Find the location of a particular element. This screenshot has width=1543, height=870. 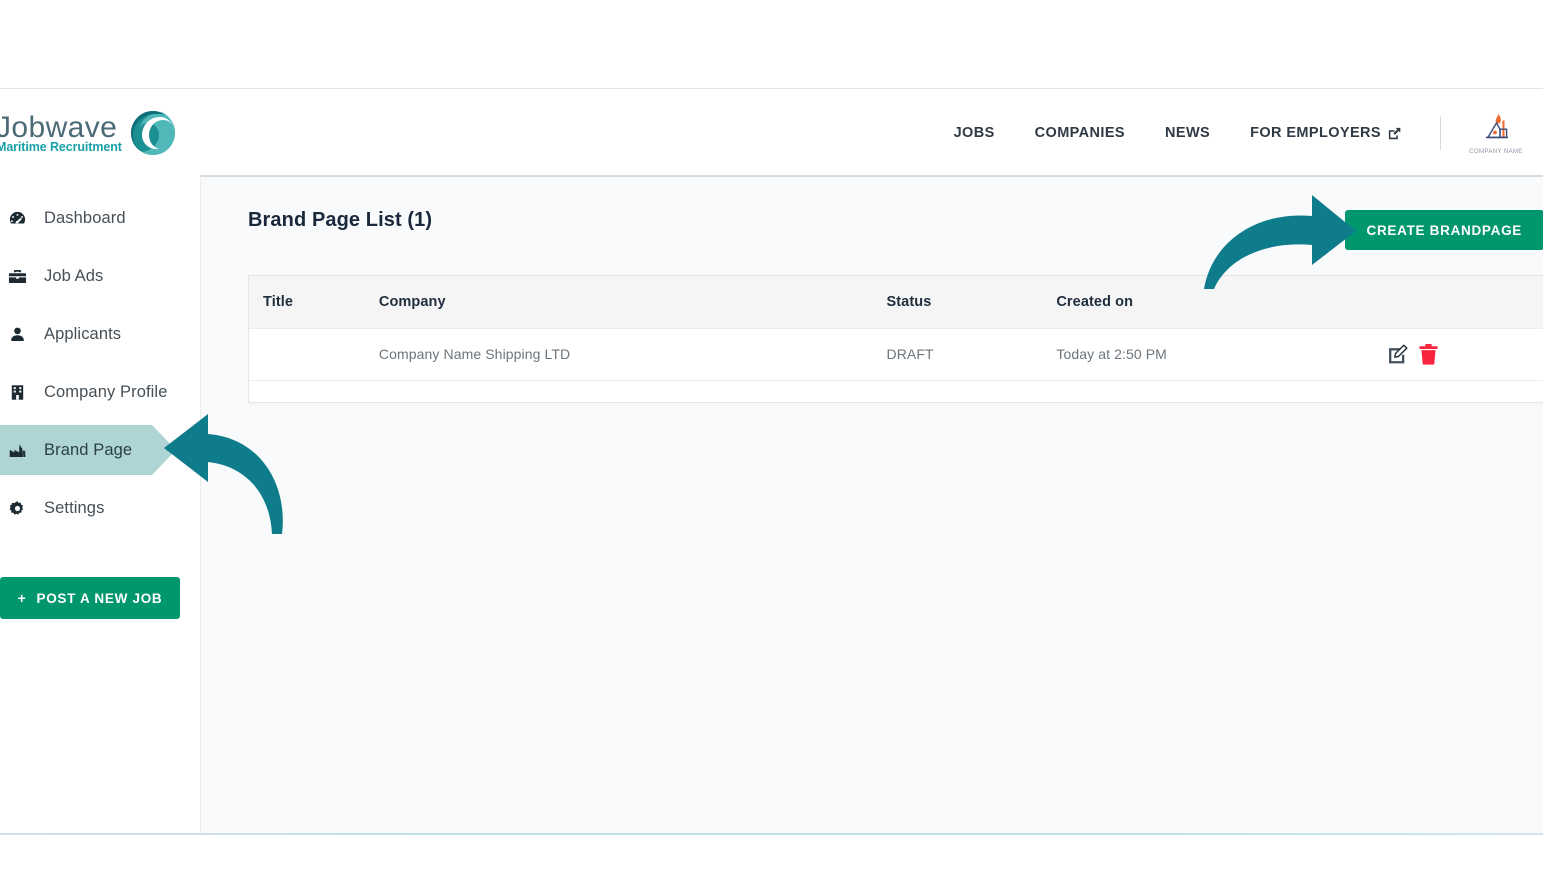

account-company-name: COMPANY NAME is located at coordinates (1496, 152).